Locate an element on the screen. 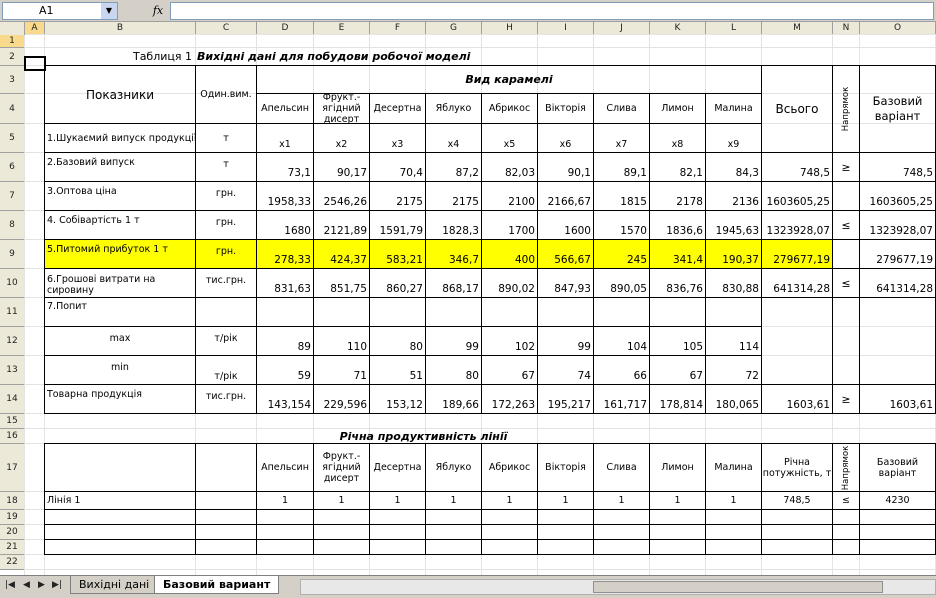  value-cell: 2178 is located at coordinates (677, 196).